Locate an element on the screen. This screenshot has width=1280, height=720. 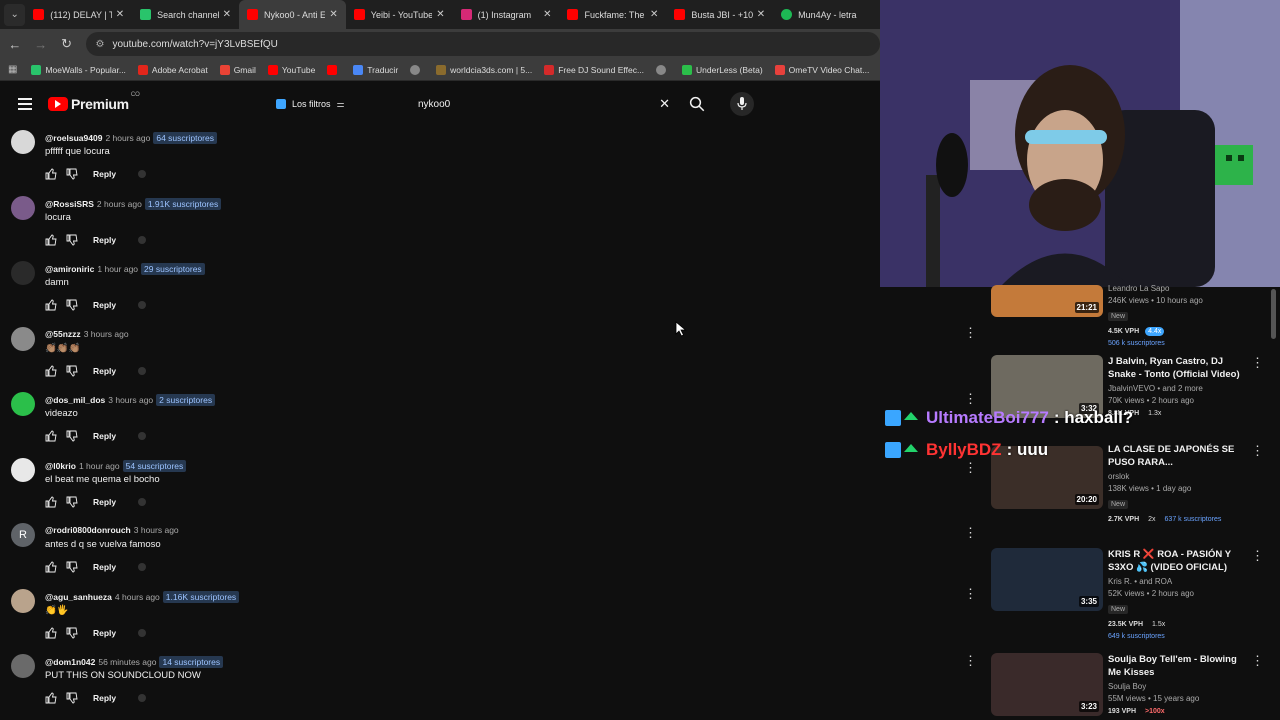
comment-time: 56 minutes ago is located at coordinates (127, 662).